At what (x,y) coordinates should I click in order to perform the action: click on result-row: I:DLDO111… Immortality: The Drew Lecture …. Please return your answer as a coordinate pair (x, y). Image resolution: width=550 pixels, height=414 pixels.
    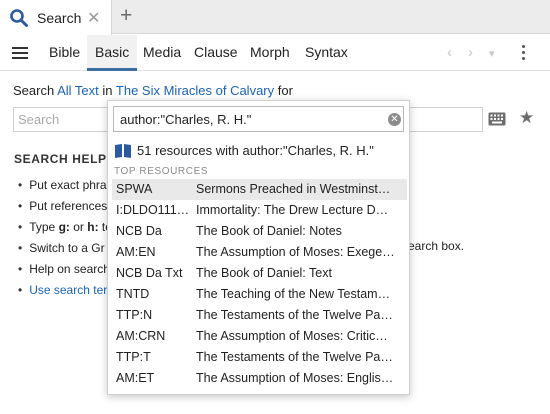
    Looking at the image, I should click on (259, 210).